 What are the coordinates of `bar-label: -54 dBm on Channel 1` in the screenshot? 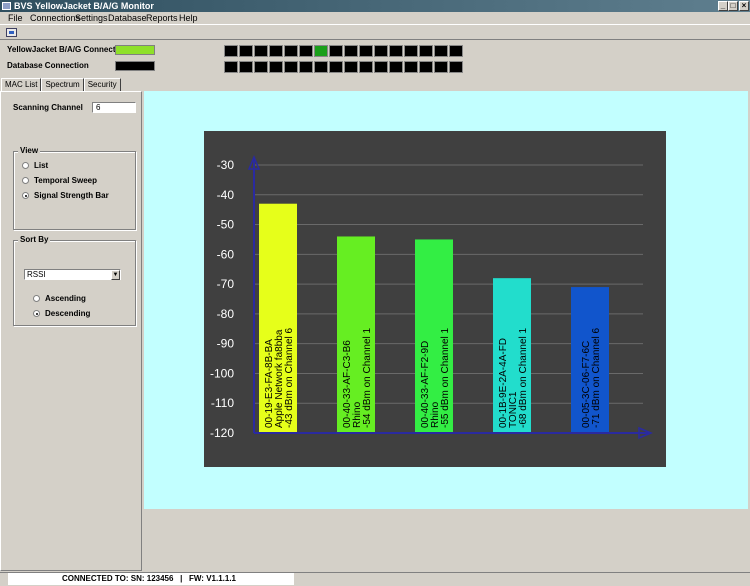 It's located at (367, 377).